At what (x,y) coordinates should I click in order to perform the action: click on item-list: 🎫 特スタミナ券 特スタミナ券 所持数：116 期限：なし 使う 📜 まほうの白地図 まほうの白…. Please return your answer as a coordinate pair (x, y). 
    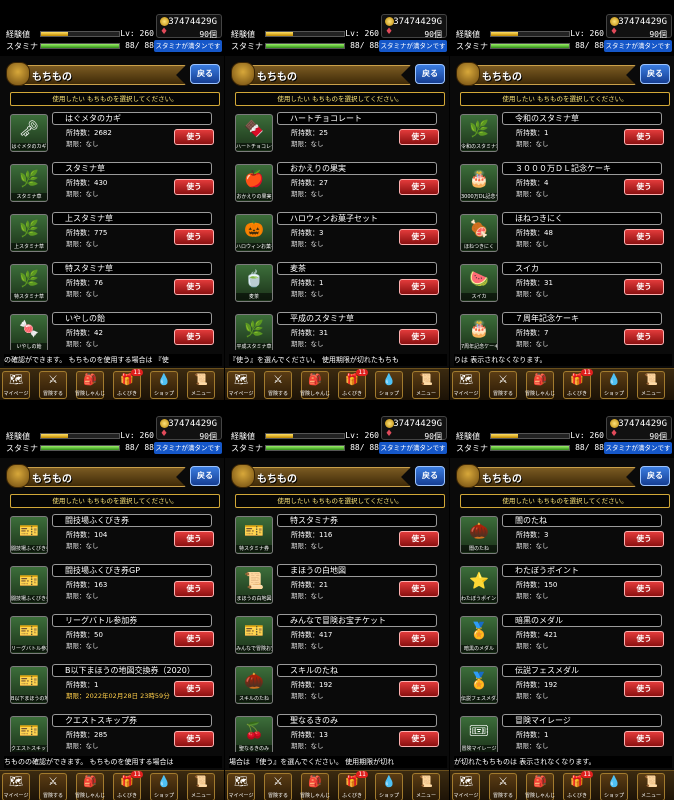
    Looking at the image, I should click on (339, 632).